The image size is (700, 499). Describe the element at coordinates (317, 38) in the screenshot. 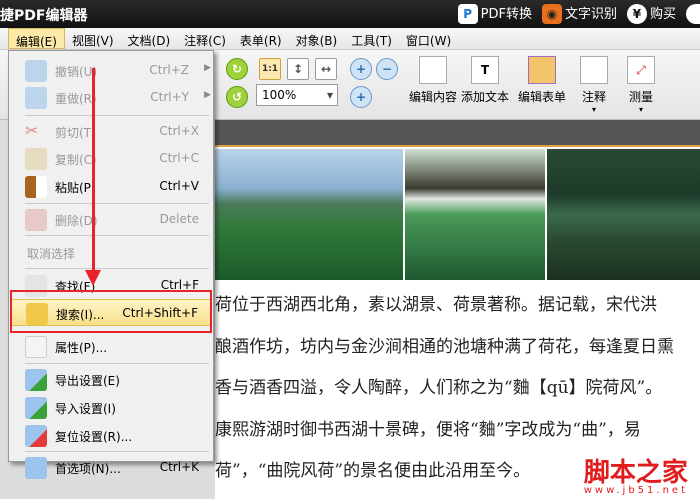

I see `menu-object: 对象(B)` at that location.